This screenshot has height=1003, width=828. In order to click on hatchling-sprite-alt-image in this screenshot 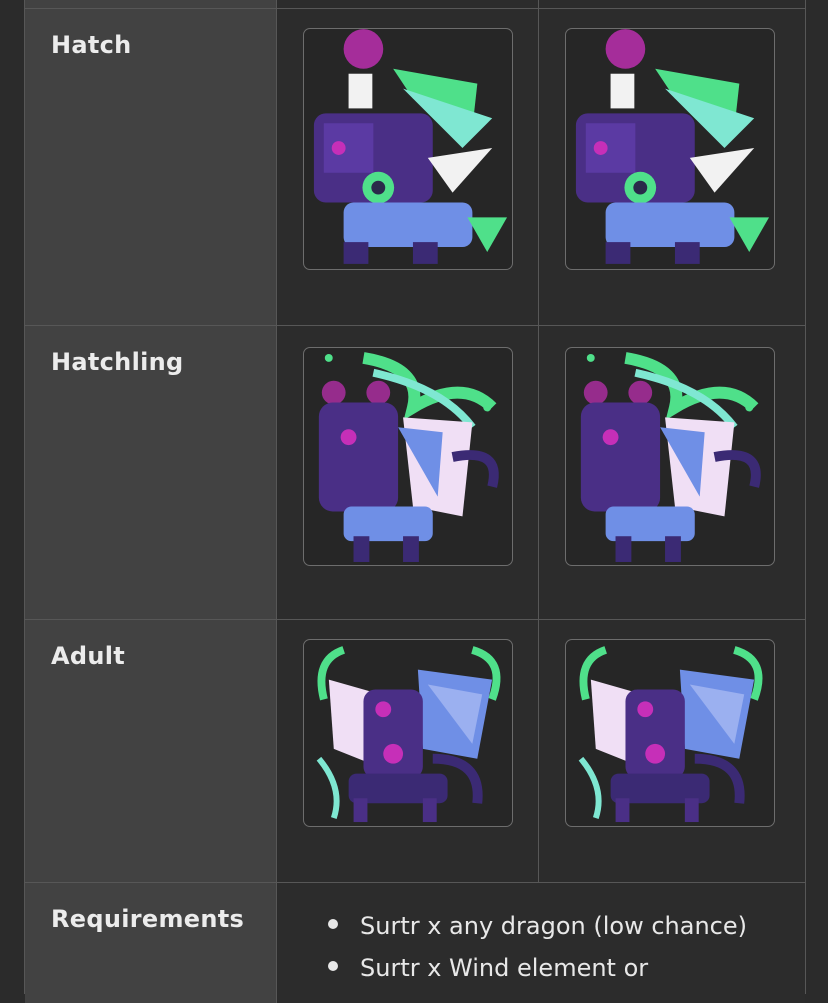, I will do `click(670, 456)`.